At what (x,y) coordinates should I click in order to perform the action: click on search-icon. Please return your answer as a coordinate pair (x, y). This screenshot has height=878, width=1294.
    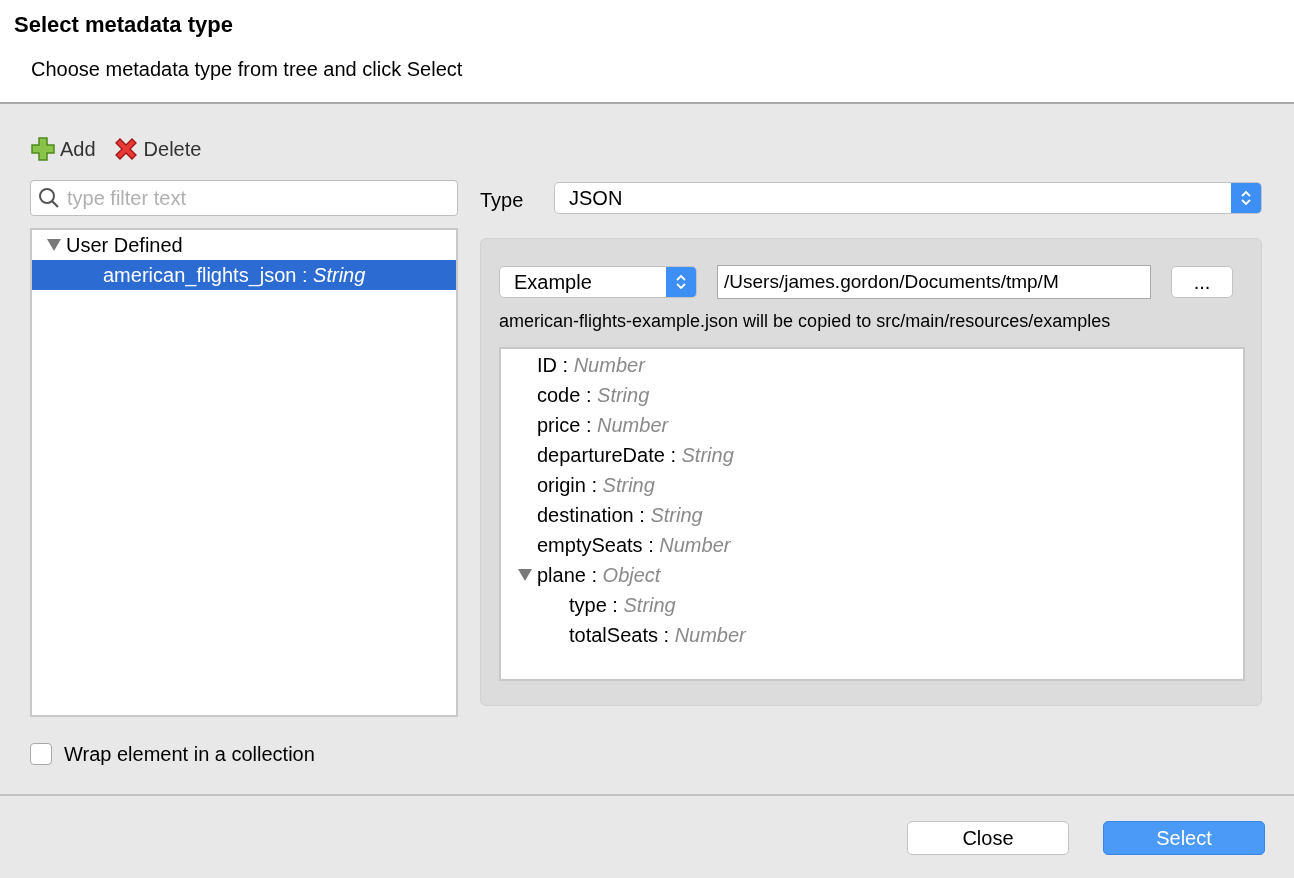
    Looking at the image, I should click on (49, 198).